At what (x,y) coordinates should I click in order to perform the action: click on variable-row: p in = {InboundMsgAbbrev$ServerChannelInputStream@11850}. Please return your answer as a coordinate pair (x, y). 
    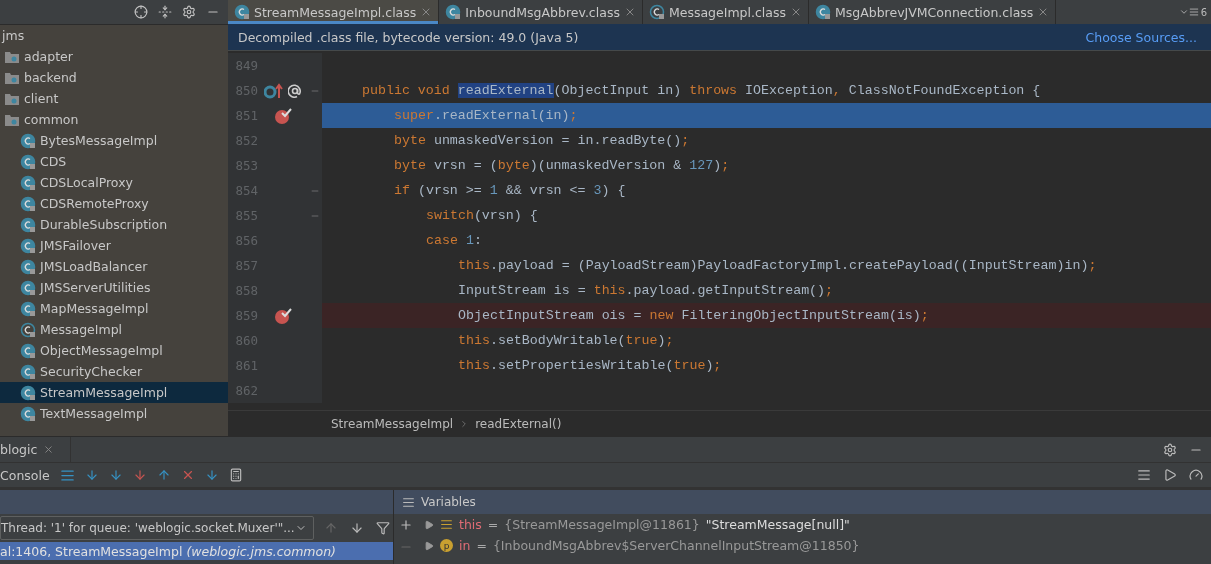
    Looking at the image, I should click on (814, 545).